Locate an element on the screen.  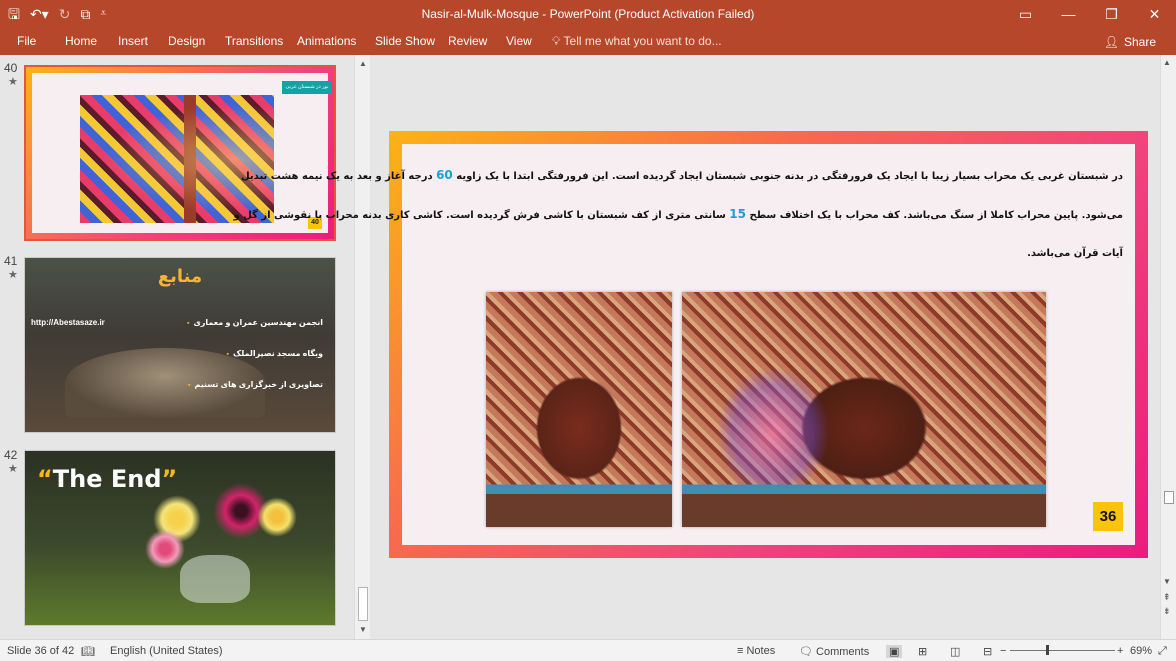
tab-design: Design is located at coordinates (186, 41).